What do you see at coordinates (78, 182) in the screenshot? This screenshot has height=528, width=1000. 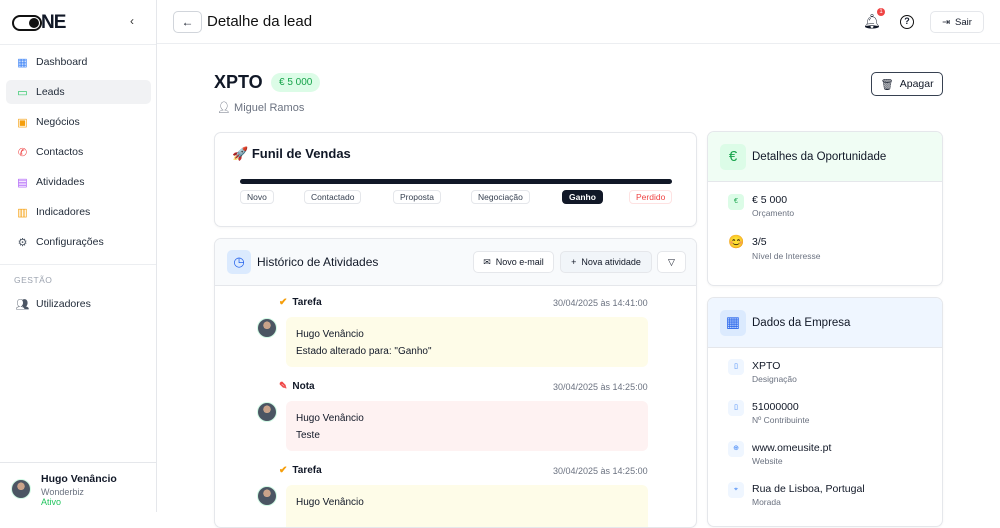 I see `sidebar-item-atividades: ▤ Atividades` at bounding box center [78, 182].